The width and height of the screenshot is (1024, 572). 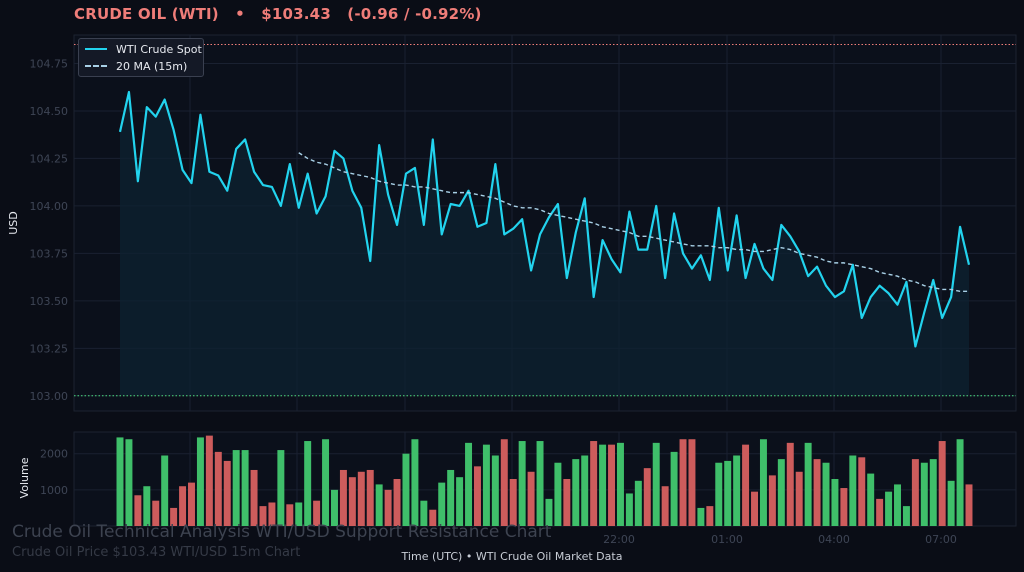 What do you see at coordinates (49, 111) in the screenshot?
I see `price-tick-label: 104.50` at bounding box center [49, 111].